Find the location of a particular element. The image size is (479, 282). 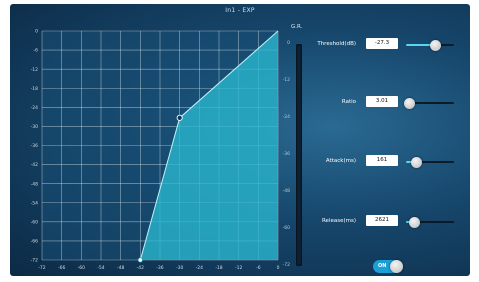

threshold-row: Threshold(dB) -27.3 is located at coordinates (385, 45).